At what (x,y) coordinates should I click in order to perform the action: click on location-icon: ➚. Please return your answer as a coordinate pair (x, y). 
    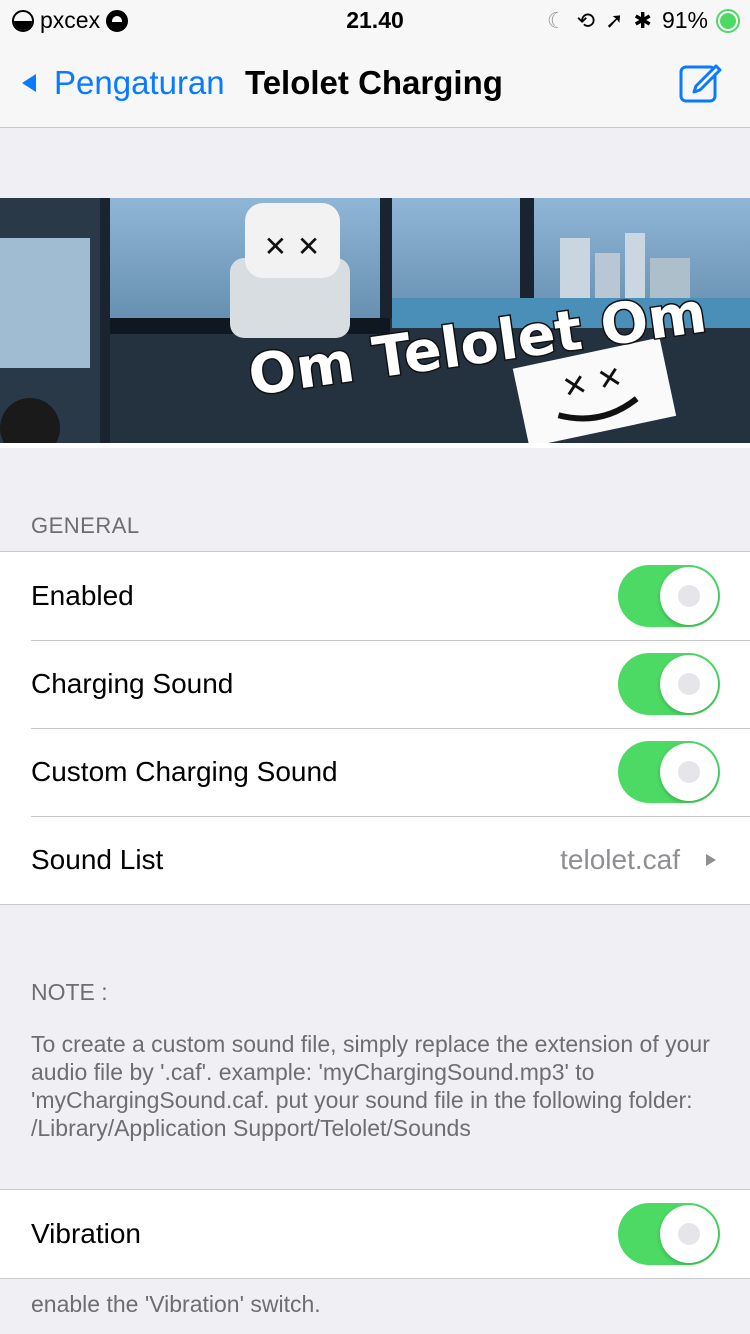
    Looking at the image, I should click on (614, 20).